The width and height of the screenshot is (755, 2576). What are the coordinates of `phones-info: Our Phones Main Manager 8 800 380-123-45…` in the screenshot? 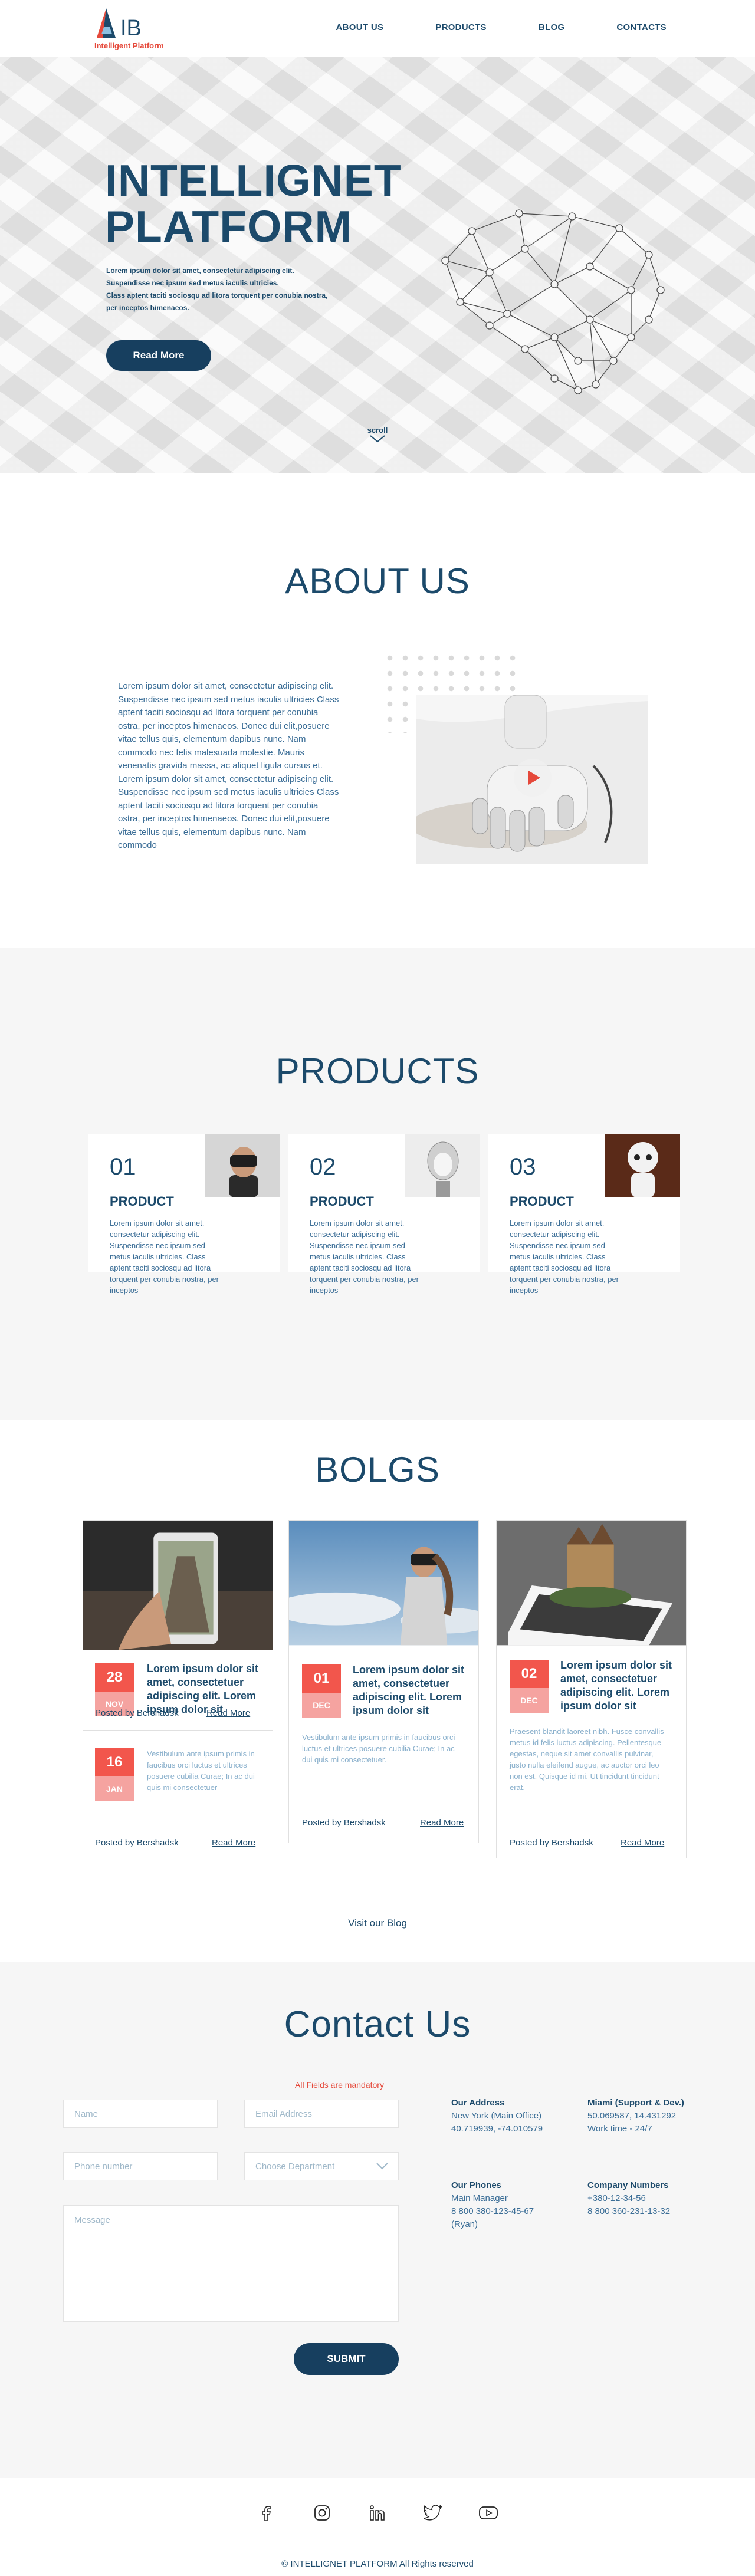 It's located at (510, 2205).